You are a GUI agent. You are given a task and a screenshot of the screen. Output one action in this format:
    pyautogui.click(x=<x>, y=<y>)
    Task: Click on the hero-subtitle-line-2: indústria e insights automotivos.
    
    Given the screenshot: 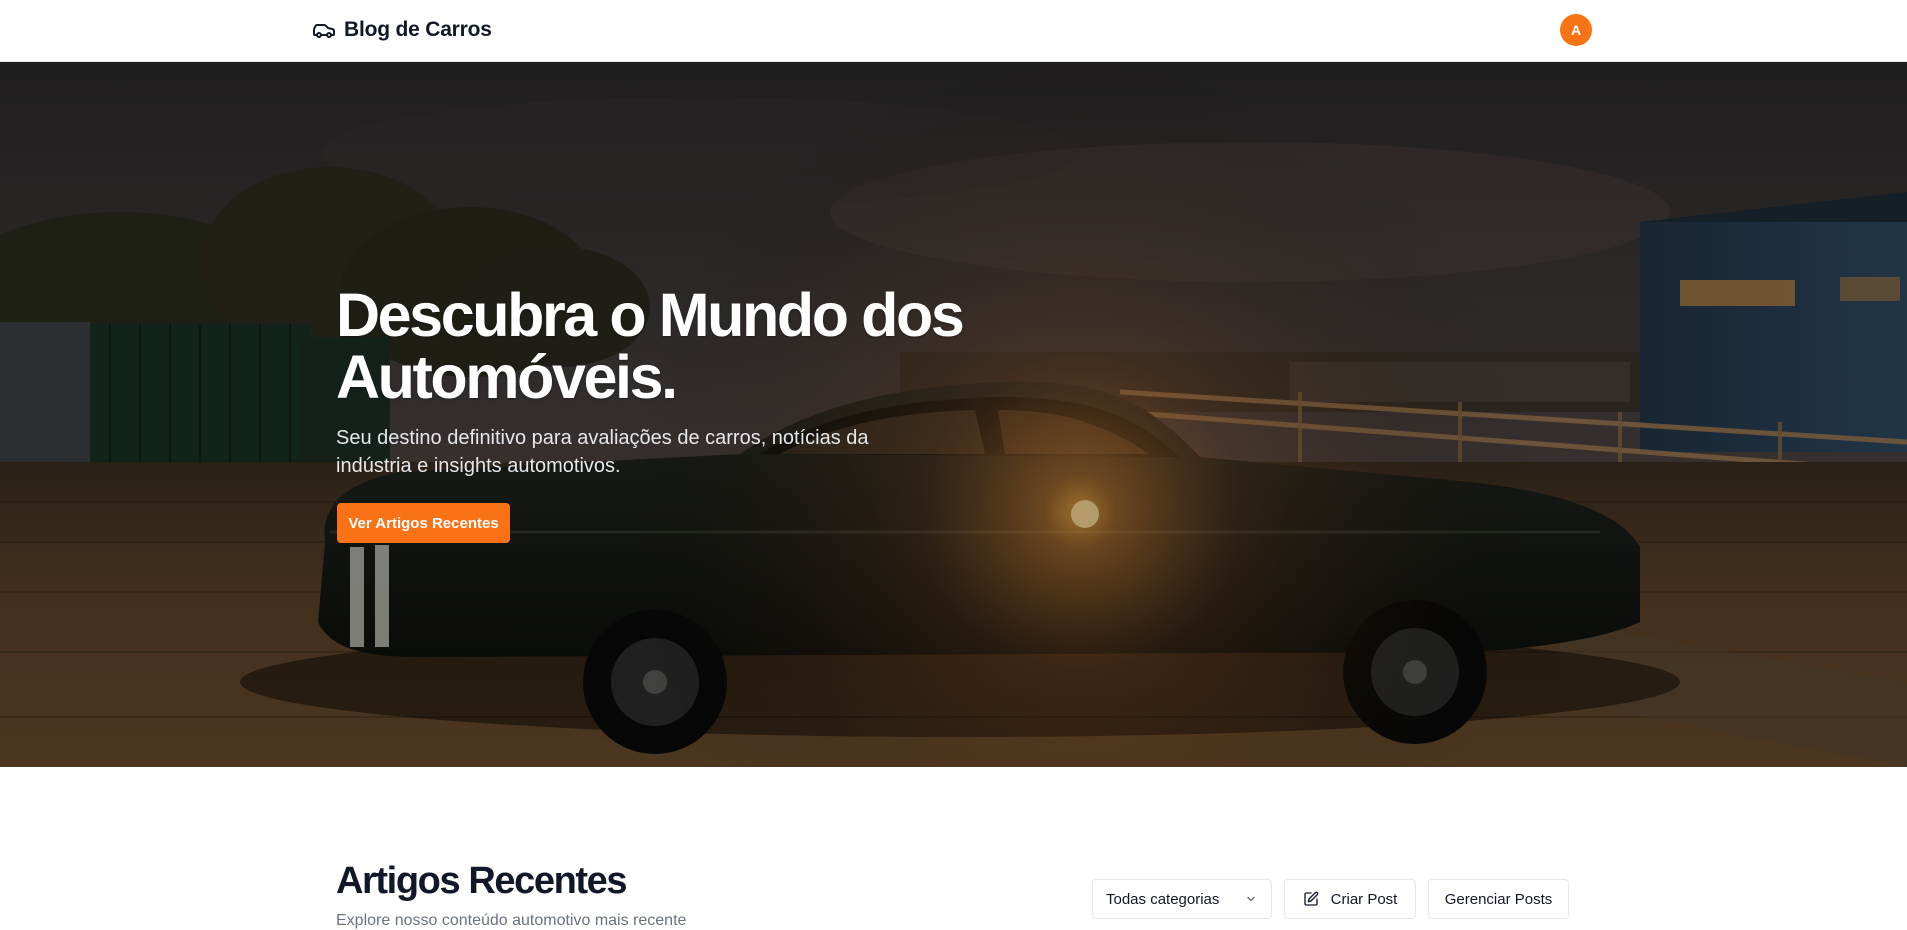 What is the action you would take?
    pyautogui.click(x=478, y=466)
    